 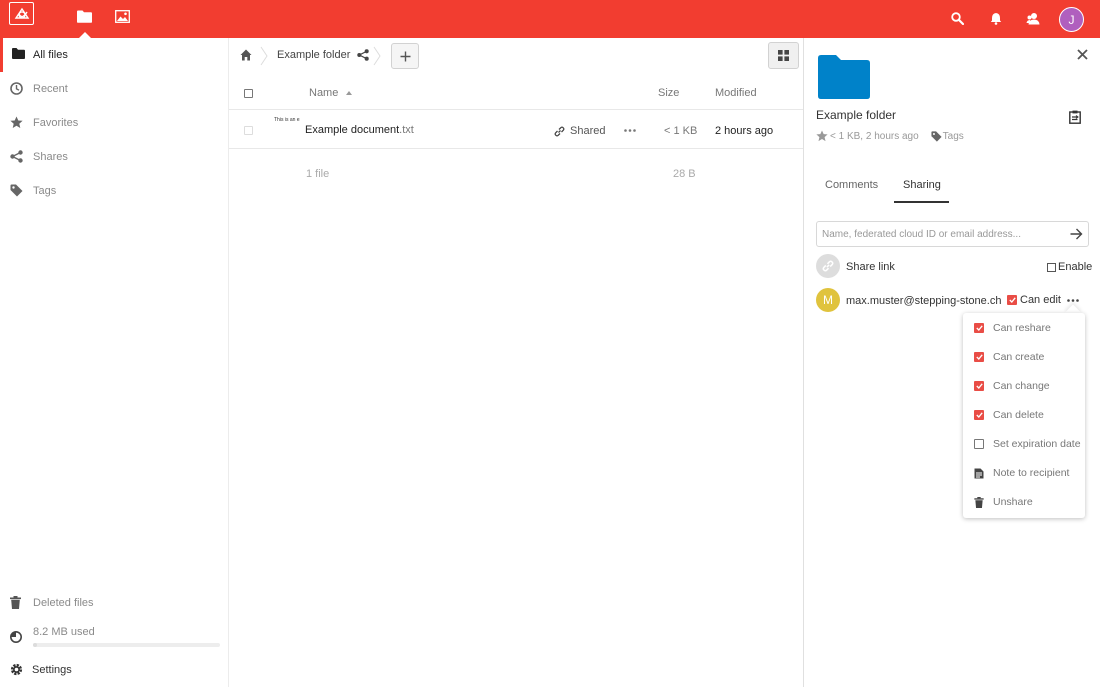 I want to click on arrow-right-icon, so click(x=1076, y=234).